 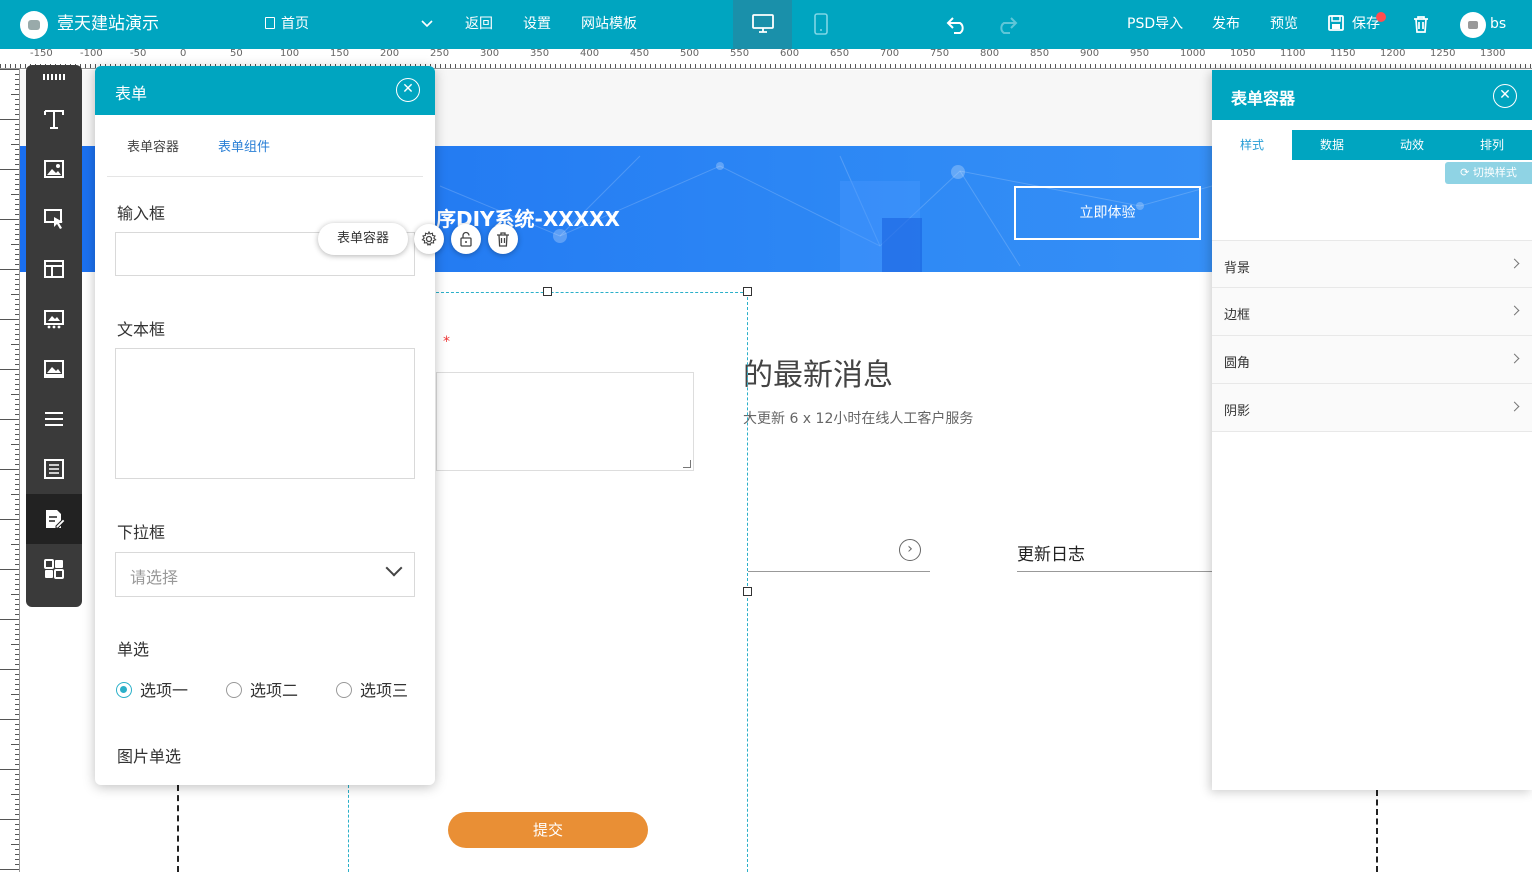 I want to click on psd-import-button: PSD导入, so click(x=1155, y=24).